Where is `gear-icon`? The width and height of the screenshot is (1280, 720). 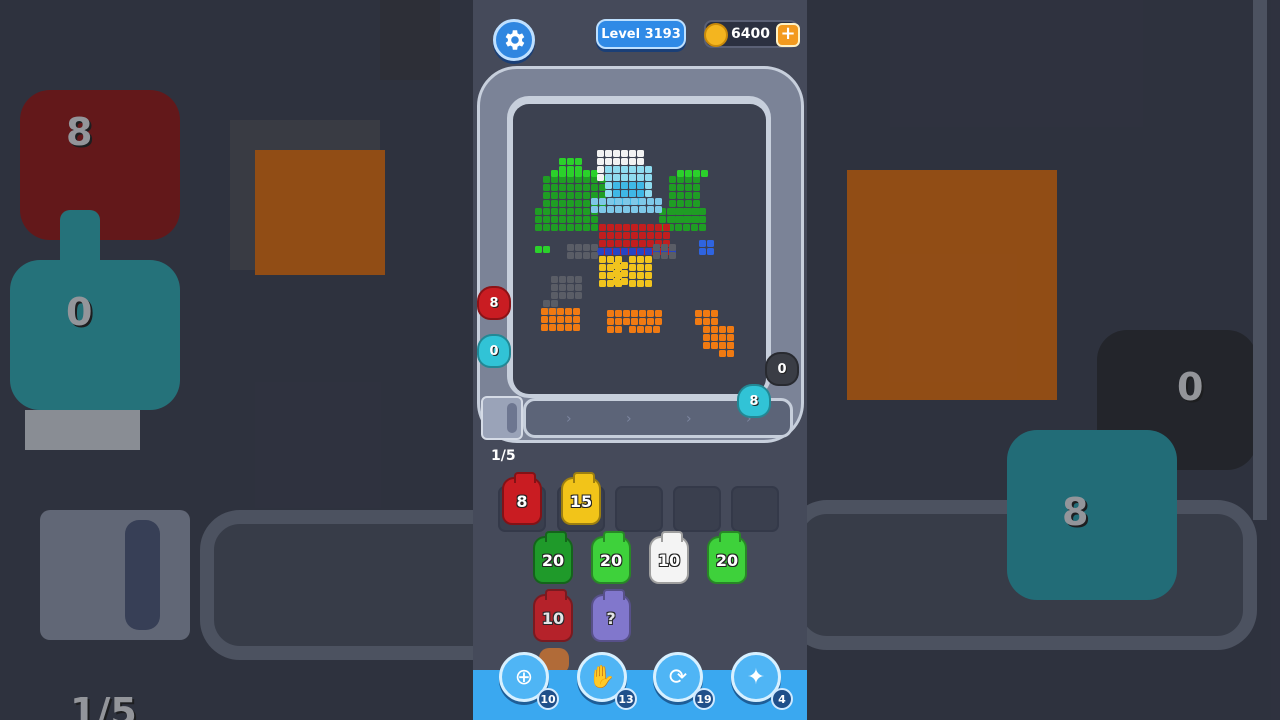 gear-icon is located at coordinates (515, 40).